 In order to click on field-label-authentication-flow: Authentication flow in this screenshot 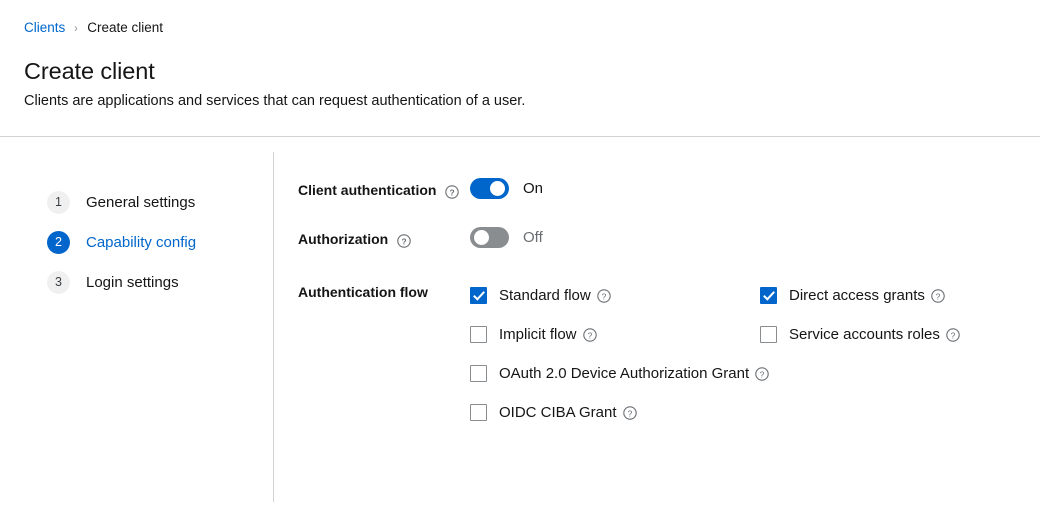, I will do `click(384, 291)`.